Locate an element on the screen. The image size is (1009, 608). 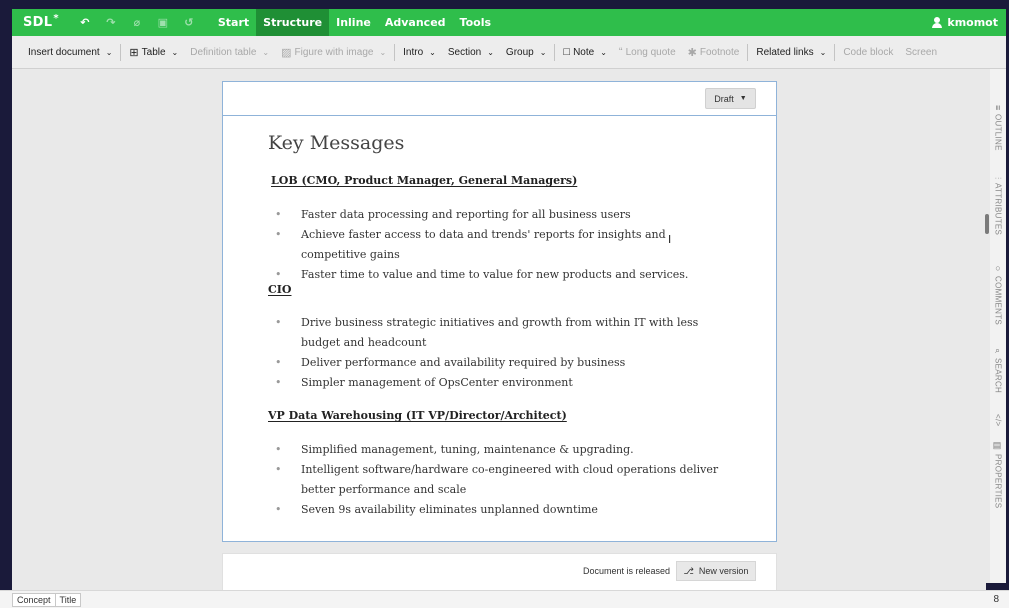
revert-icon: ↺ is located at coordinates (189, 22).